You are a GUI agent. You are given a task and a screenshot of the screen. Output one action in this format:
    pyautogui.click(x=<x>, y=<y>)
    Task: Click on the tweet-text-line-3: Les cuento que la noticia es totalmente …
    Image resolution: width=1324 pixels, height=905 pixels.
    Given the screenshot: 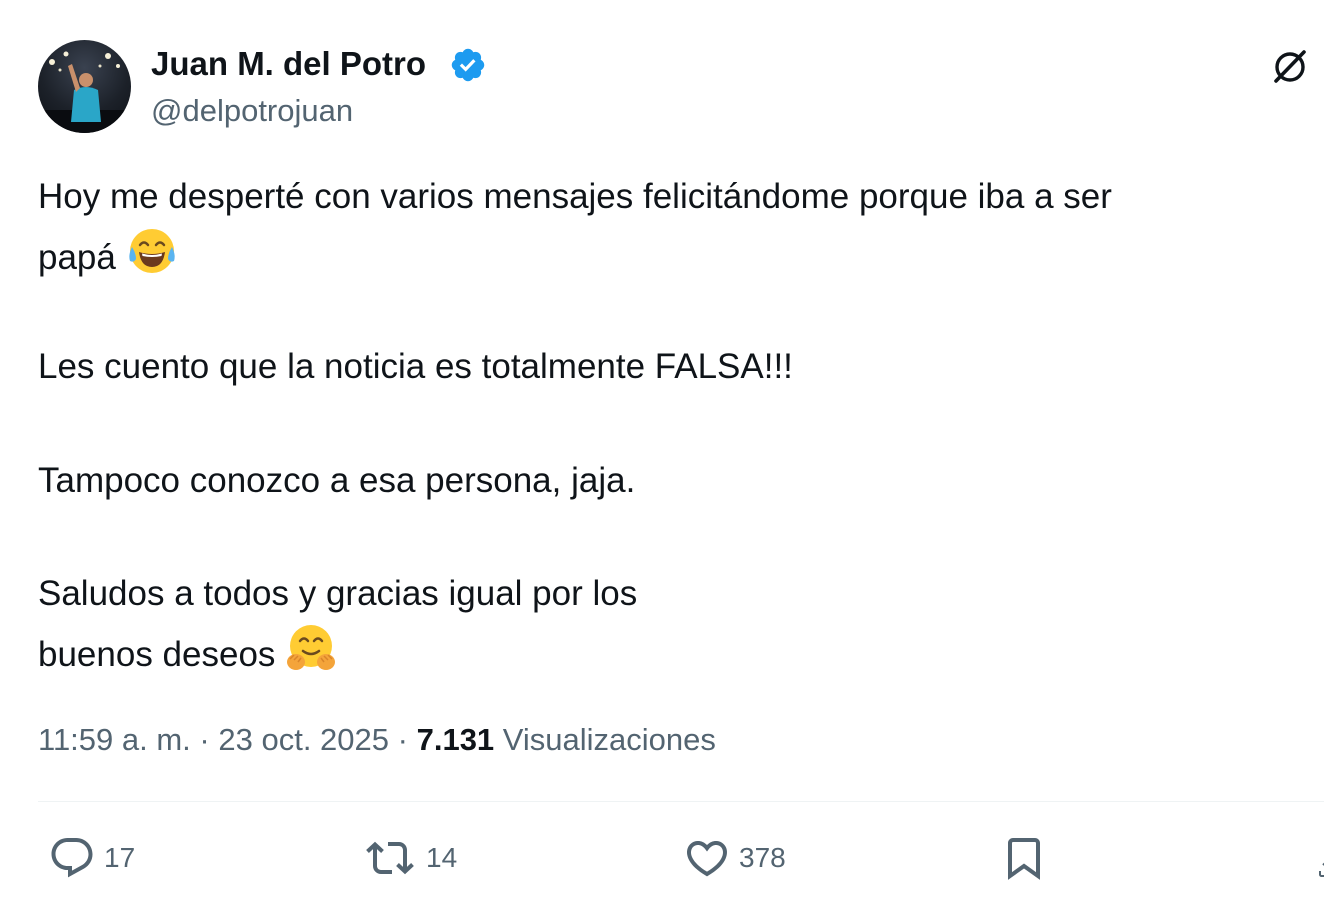 What is the action you would take?
    pyautogui.click(x=415, y=366)
    